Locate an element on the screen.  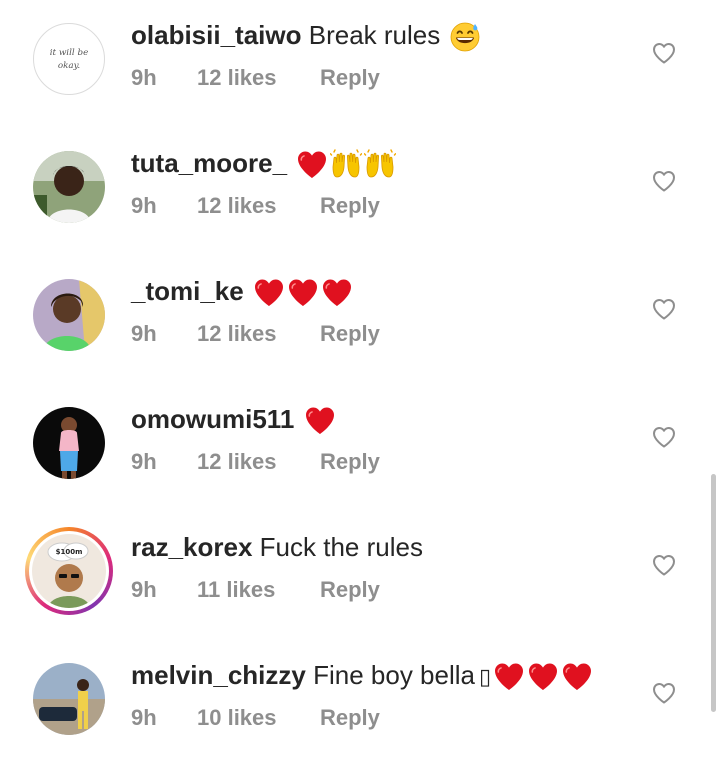
avatar-caption-line2: okay. is located at coordinates (69, 66).